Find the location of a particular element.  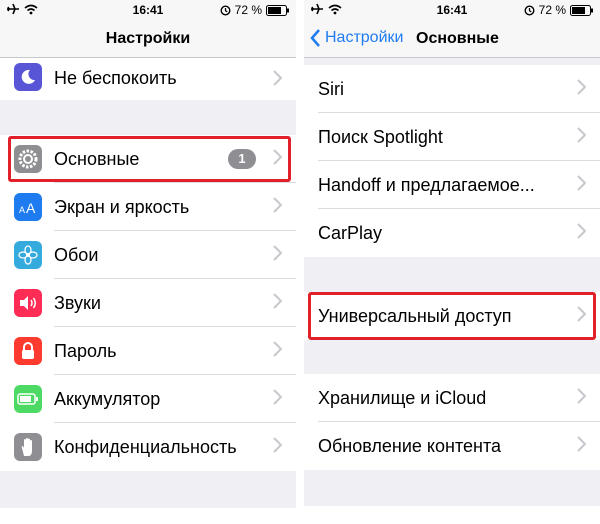

speaker-icon is located at coordinates (28, 303).